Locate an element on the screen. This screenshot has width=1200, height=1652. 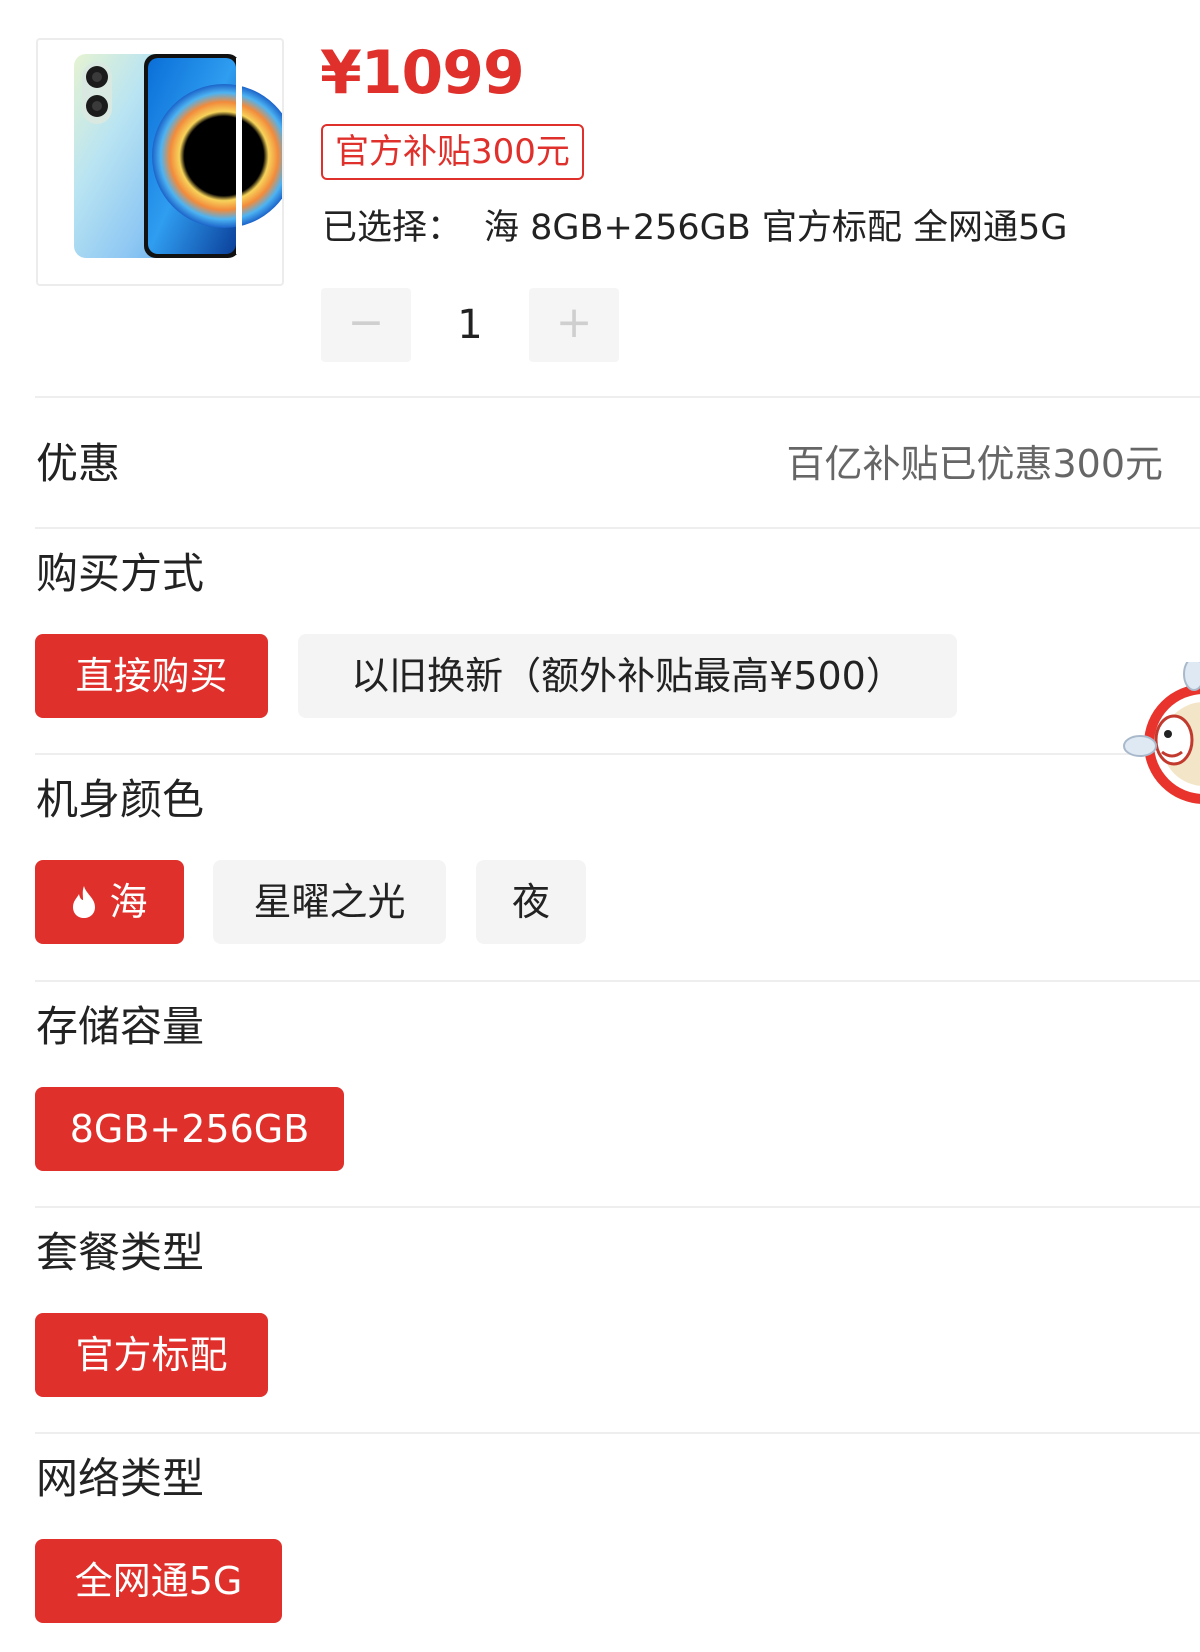
quantity-increase-button: + is located at coordinates (574, 325).